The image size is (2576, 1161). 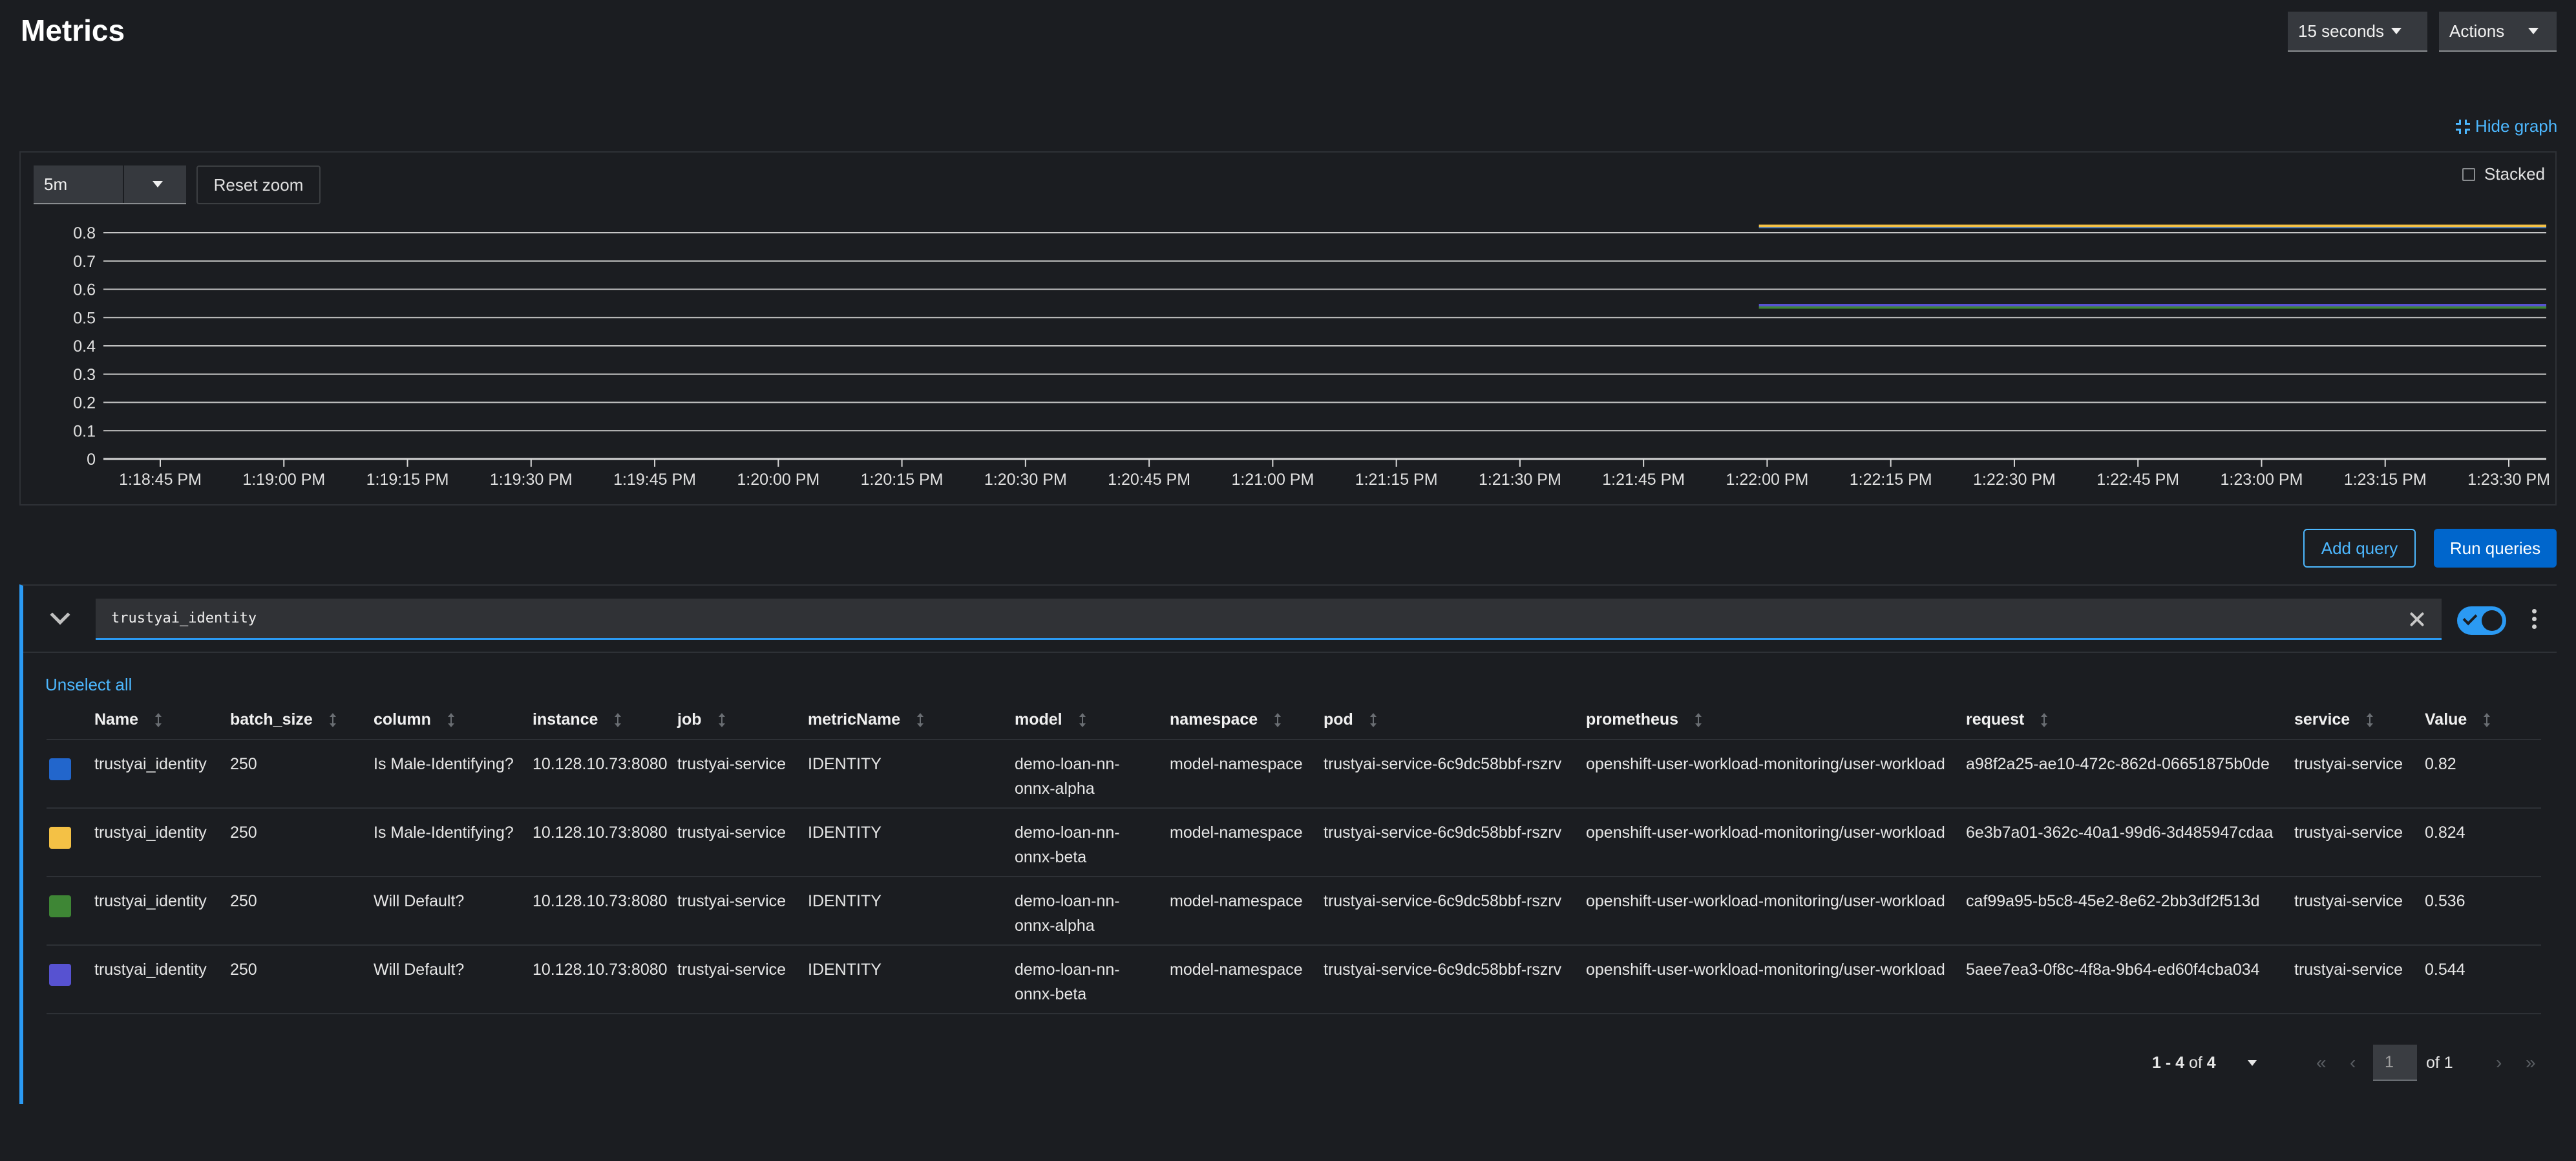 What do you see at coordinates (1776, 720) in the screenshot?
I see `column-header: prometheus` at bounding box center [1776, 720].